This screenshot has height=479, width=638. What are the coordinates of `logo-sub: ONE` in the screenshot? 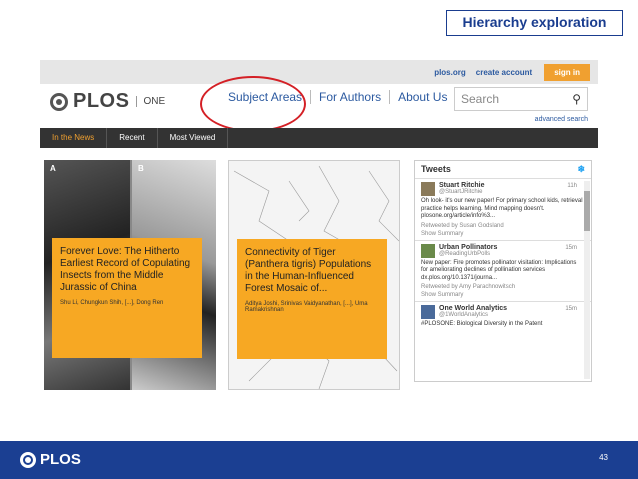 It's located at (150, 101).